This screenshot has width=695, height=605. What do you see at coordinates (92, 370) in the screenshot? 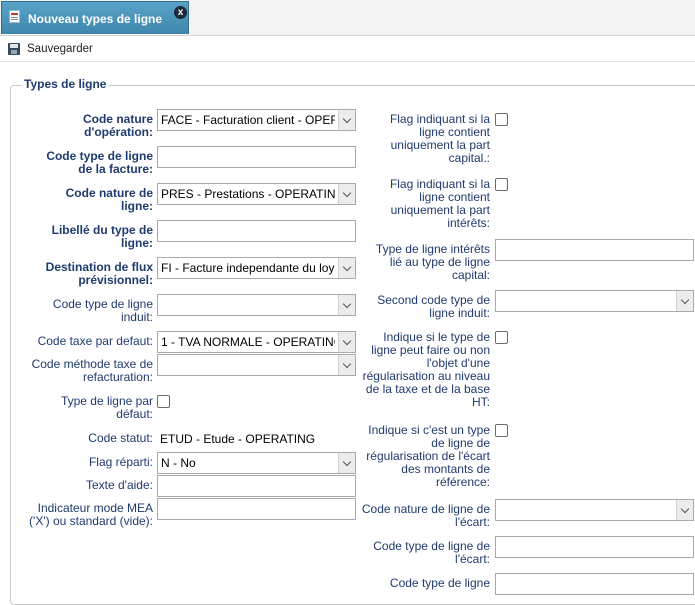
I see `label-code-methode-taxe: Code méthode taxe de refacturation:` at bounding box center [92, 370].